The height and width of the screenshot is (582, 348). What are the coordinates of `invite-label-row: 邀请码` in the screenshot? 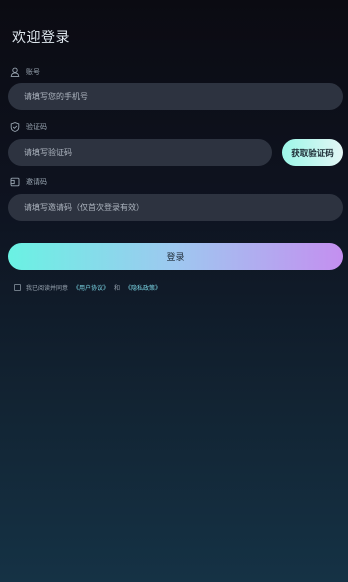 It's located at (28, 182).